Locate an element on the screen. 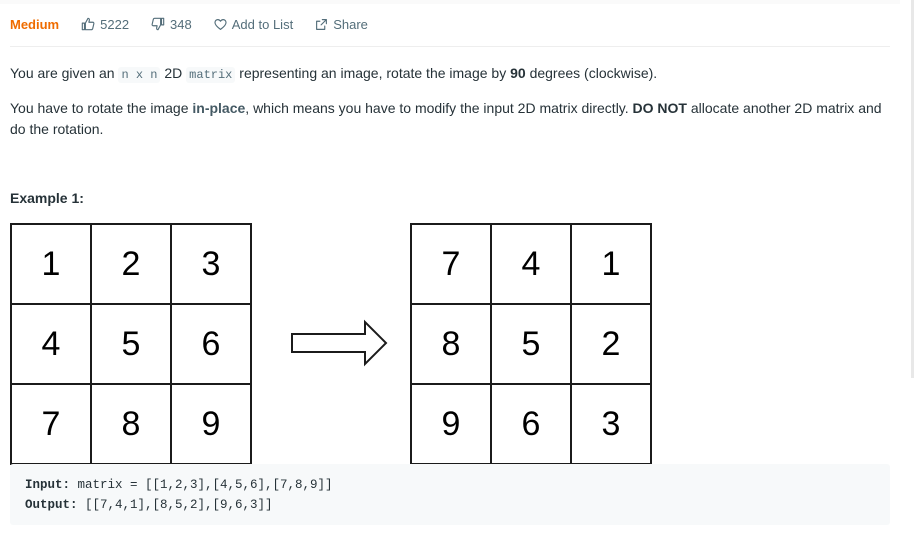 Image resolution: width=914 pixels, height=539 pixels. matrix-row: 9 6 3 is located at coordinates (532, 425).